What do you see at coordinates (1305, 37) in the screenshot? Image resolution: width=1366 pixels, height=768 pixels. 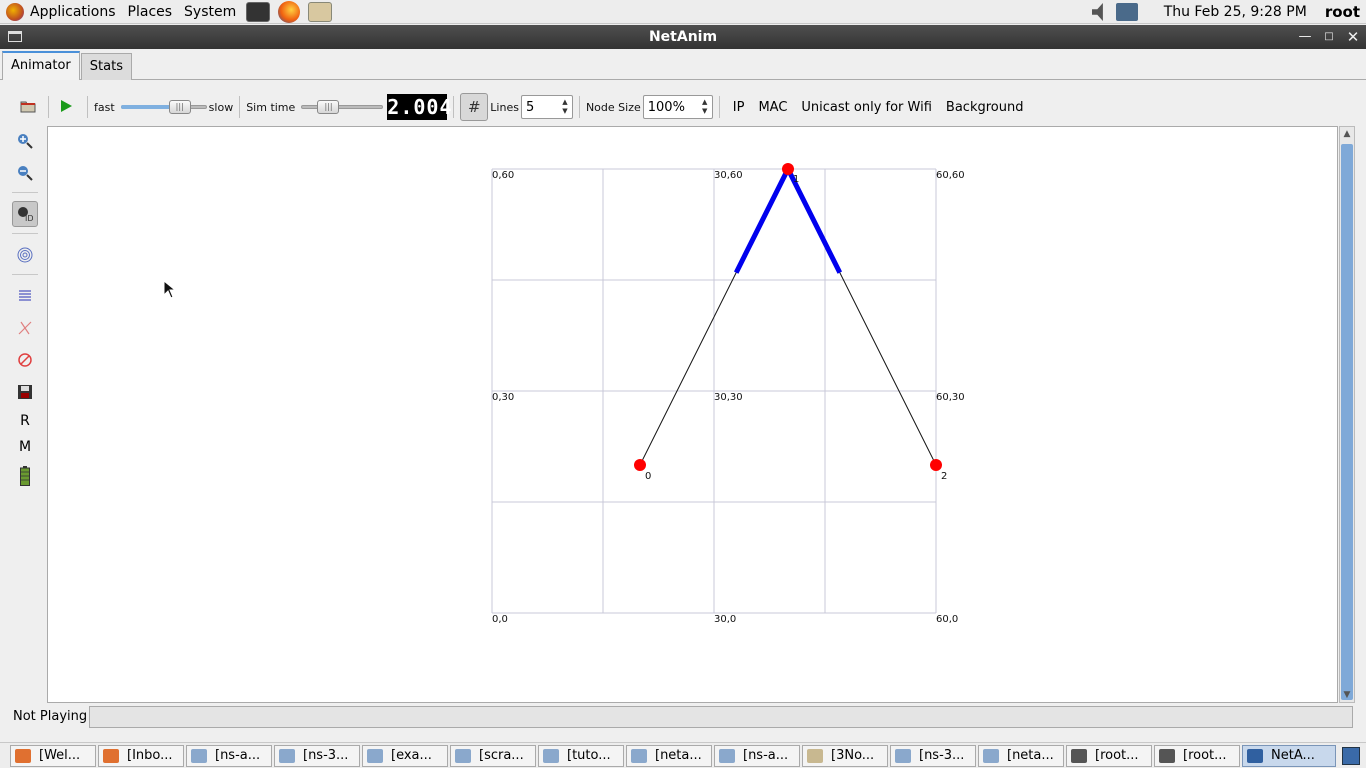 I see `minimize-icon: —` at bounding box center [1305, 37].